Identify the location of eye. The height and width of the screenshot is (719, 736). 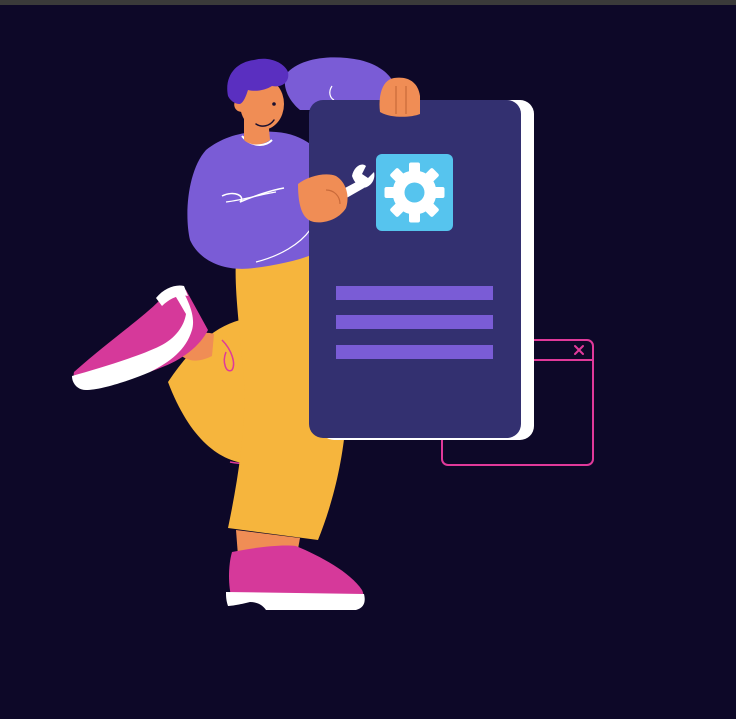
(274, 104).